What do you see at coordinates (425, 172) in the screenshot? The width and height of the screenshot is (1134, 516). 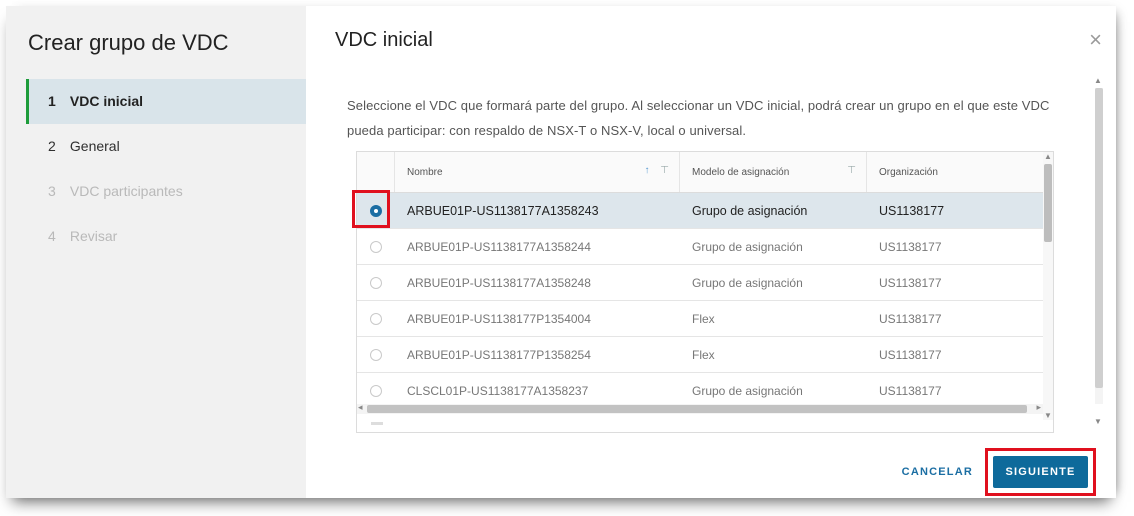 I see `column-label: Nombre` at bounding box center [425, 172].